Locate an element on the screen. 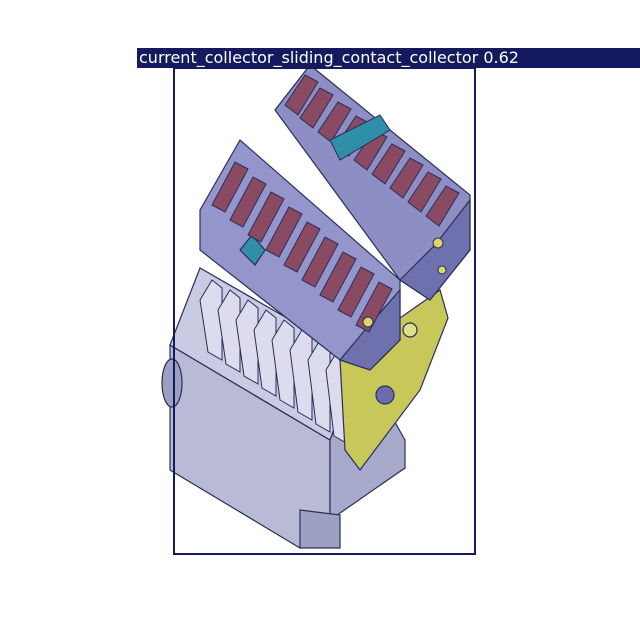 Image resolution: width=640 pixels, height=640 pixels. detection-confidence: 0.62 is located at coordinates (501, 57).